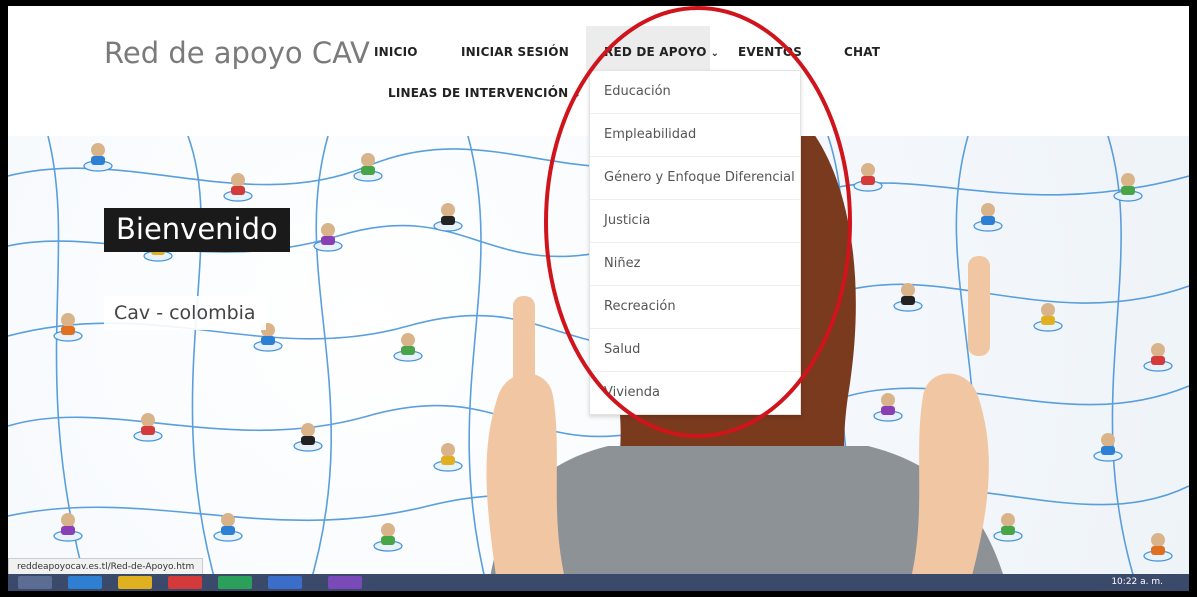 This screenshot has width=1197, height=597. I want to click on nav-lineas-de-intervencion: LINEAS DE INTERVENCIÓN ⌄, so click(484, 93).